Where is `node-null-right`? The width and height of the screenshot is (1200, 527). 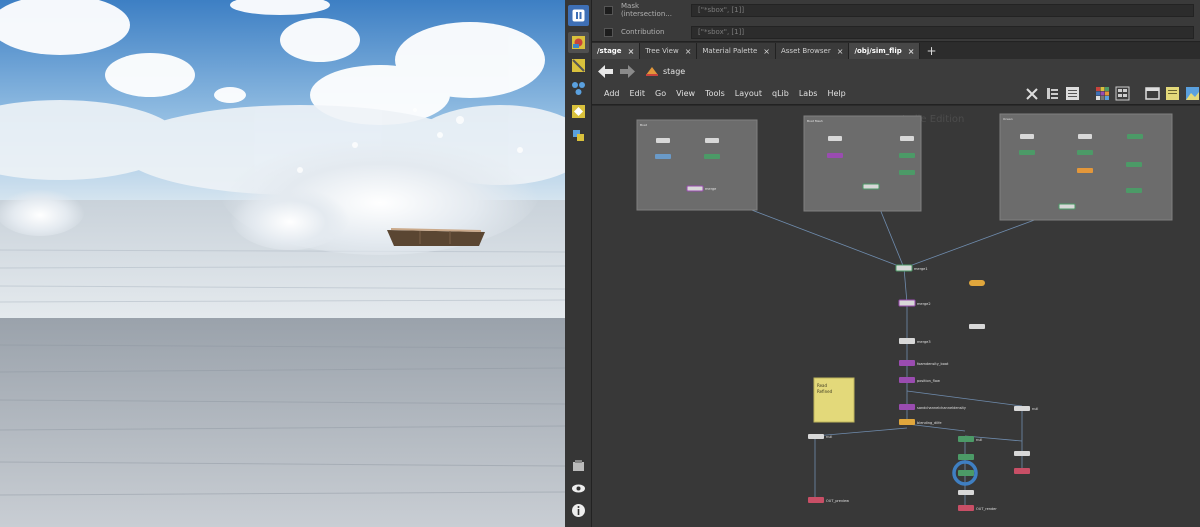 node-null-right is located at coordinates (1022, 408).